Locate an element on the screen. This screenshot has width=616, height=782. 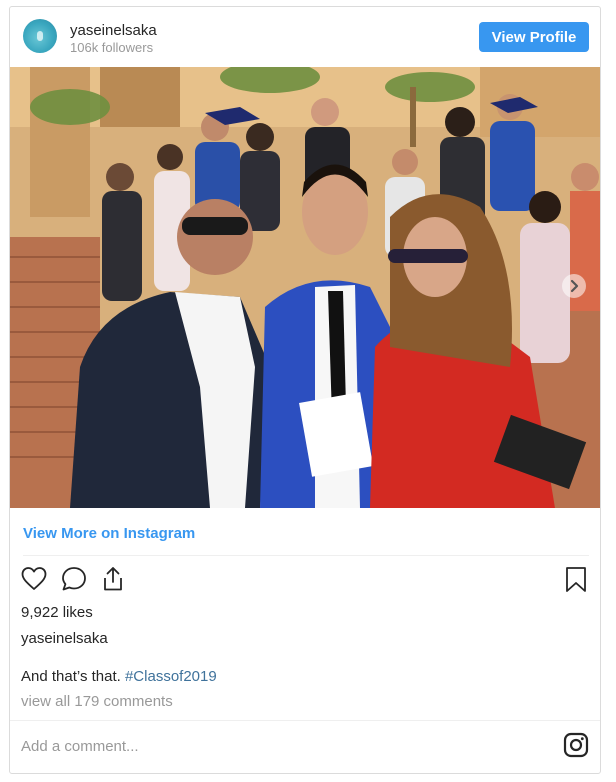
caption-hashtag: #Classof2019 is located at coordinates (171, 676).